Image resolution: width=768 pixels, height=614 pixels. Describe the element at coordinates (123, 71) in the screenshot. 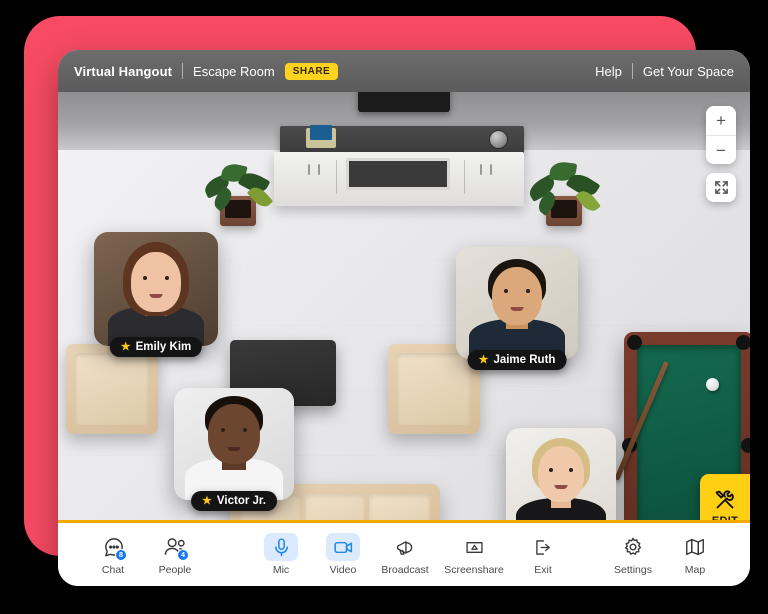

I see `page-title: Virtual Hangout` at that location.